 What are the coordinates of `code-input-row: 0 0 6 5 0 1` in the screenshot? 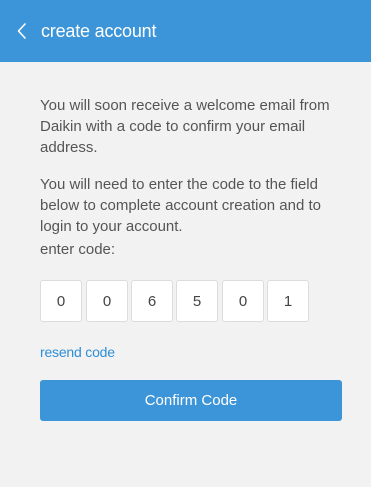 It's located at (190, 301).